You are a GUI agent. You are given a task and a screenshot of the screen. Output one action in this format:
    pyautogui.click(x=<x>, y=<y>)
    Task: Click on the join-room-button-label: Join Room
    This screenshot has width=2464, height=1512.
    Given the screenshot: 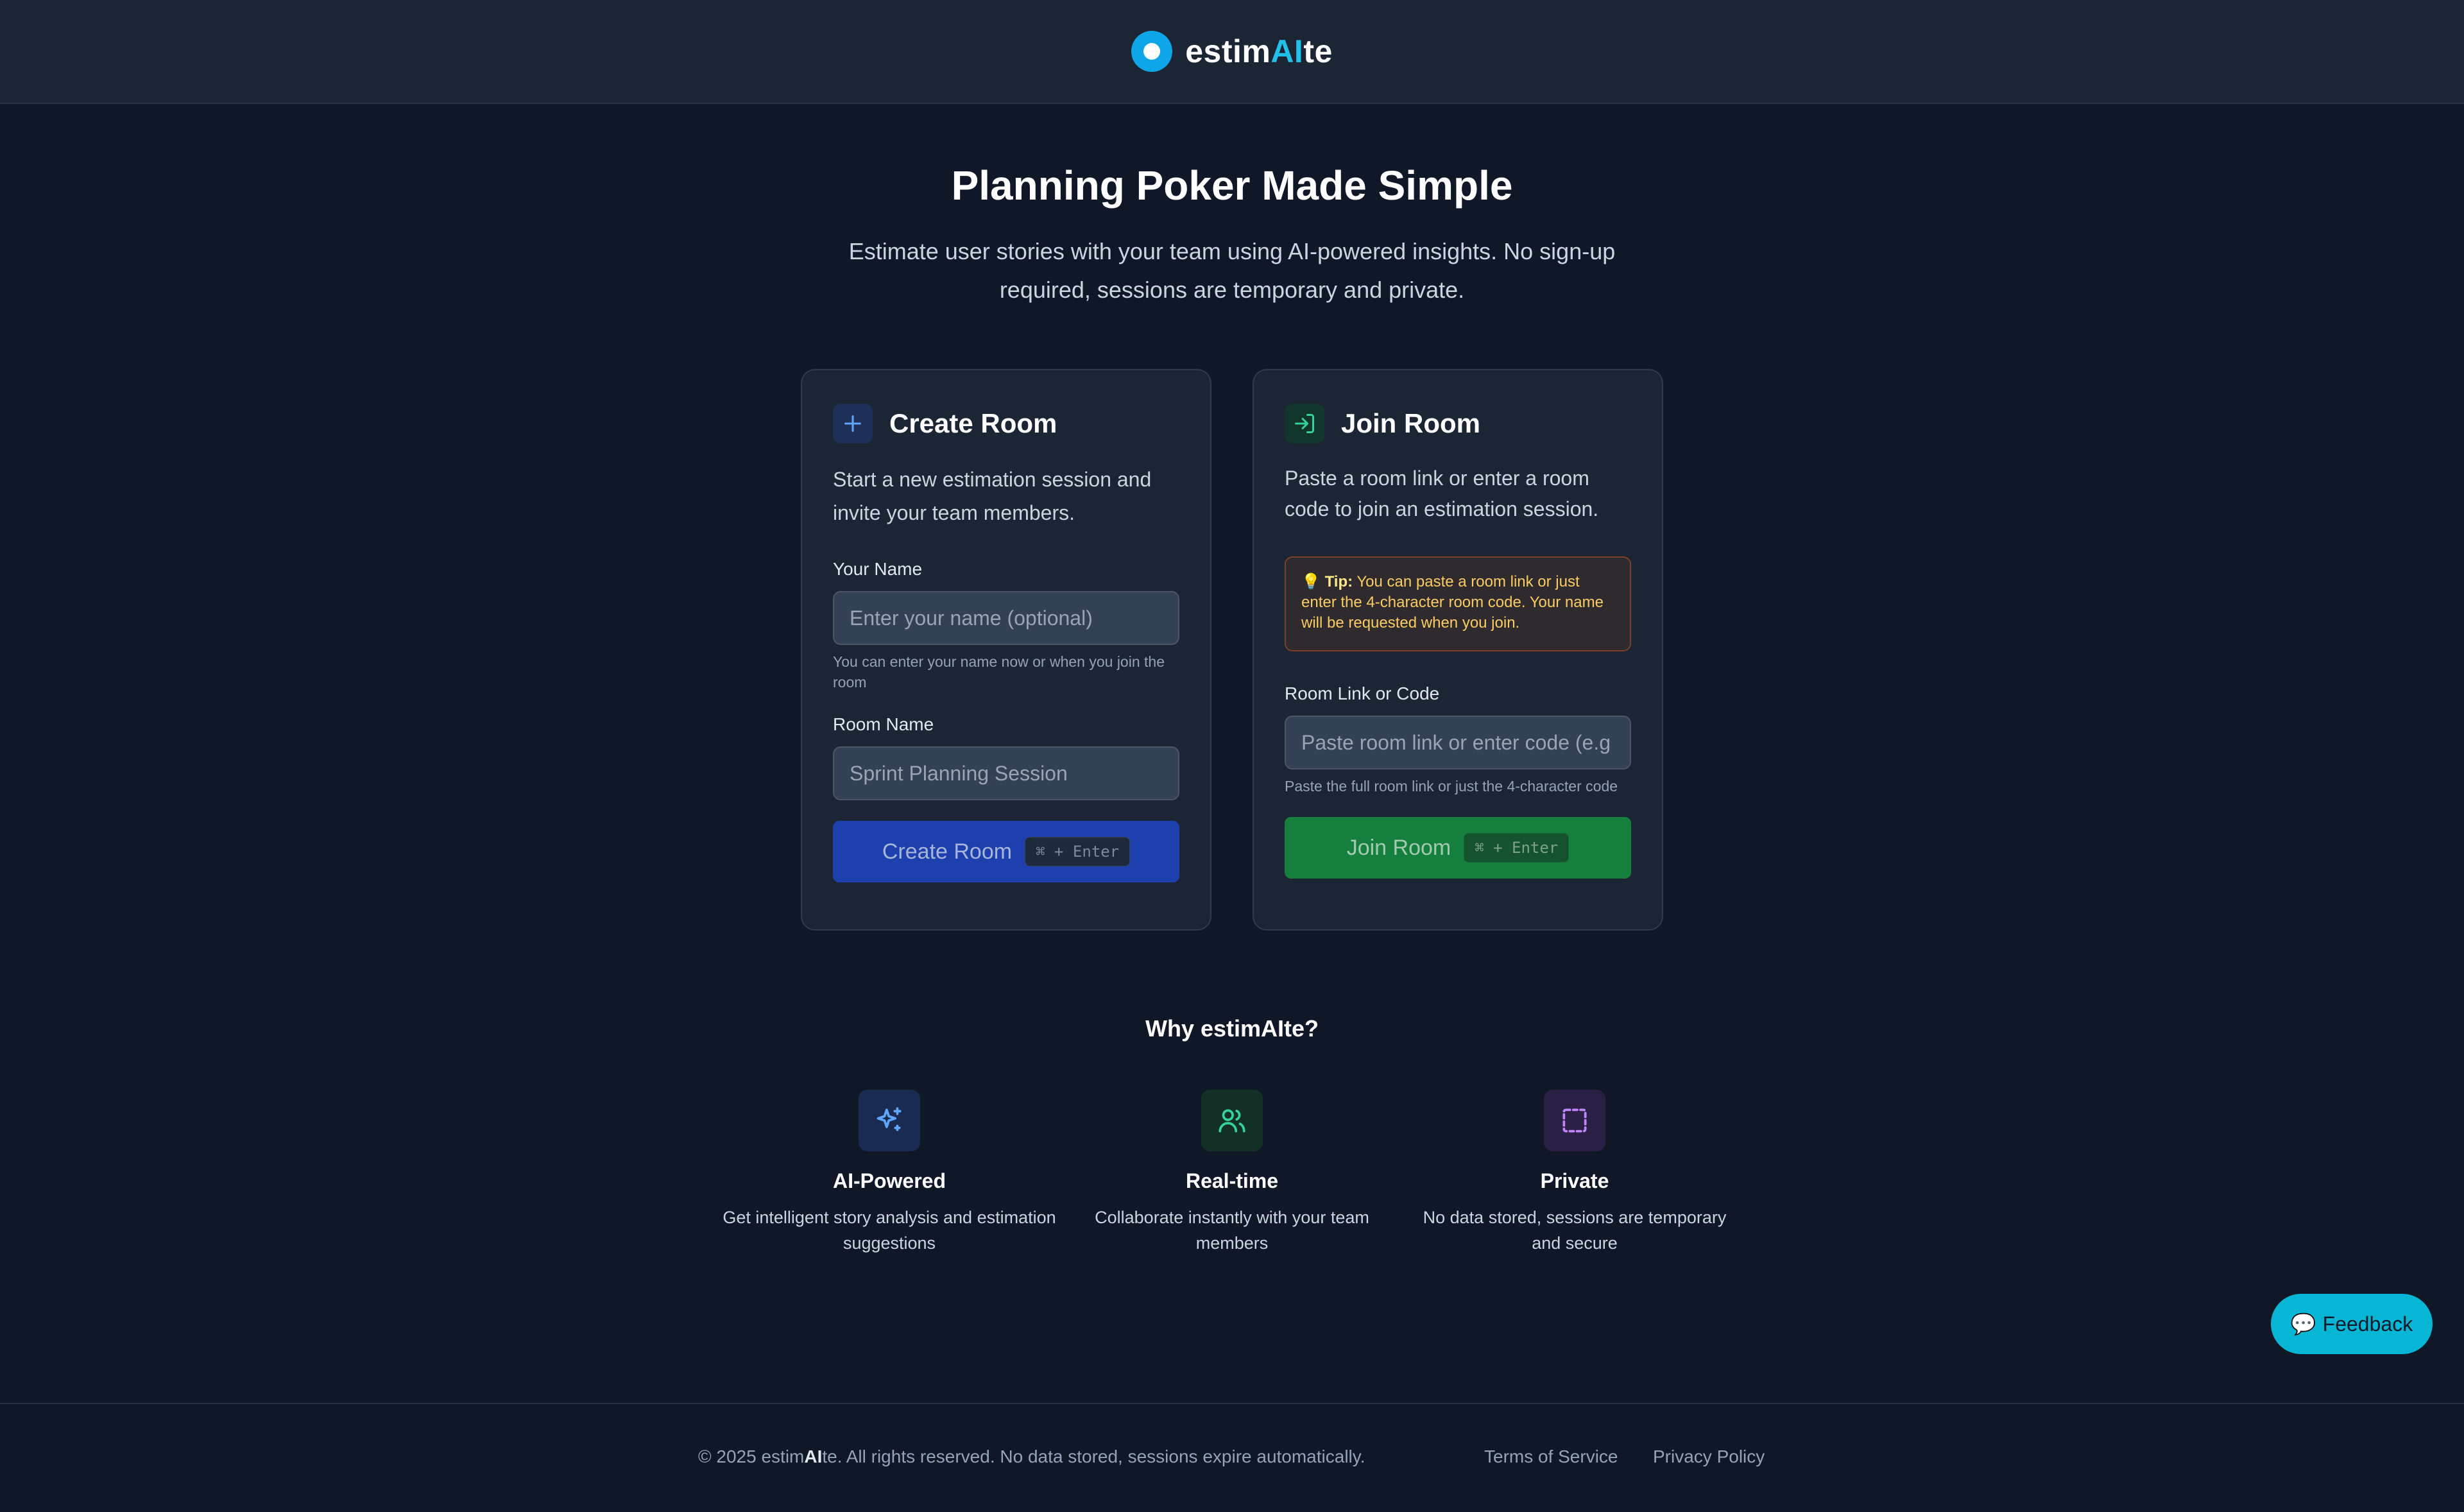 What is the action you would take?
    pyautogui.click(x=1398, y=847)
    